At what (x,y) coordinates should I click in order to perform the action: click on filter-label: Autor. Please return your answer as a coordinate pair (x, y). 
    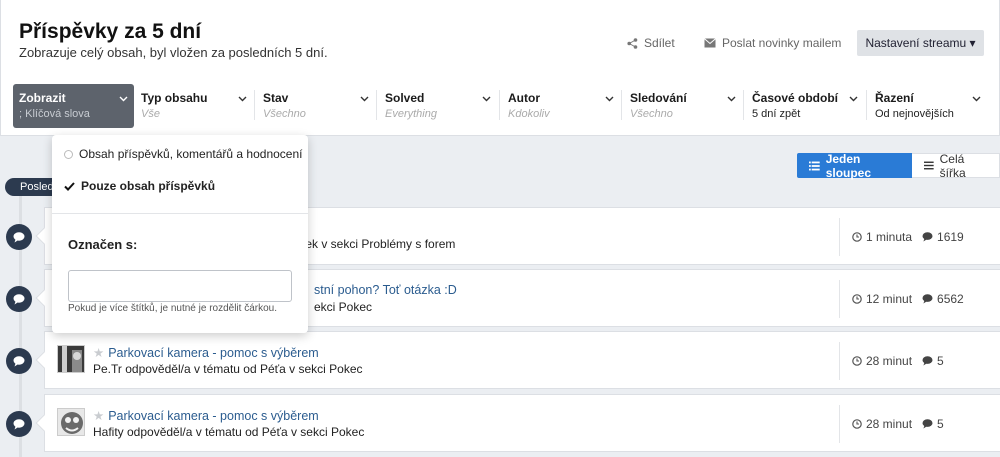
    Looking at the image, I should click on (524, 98).